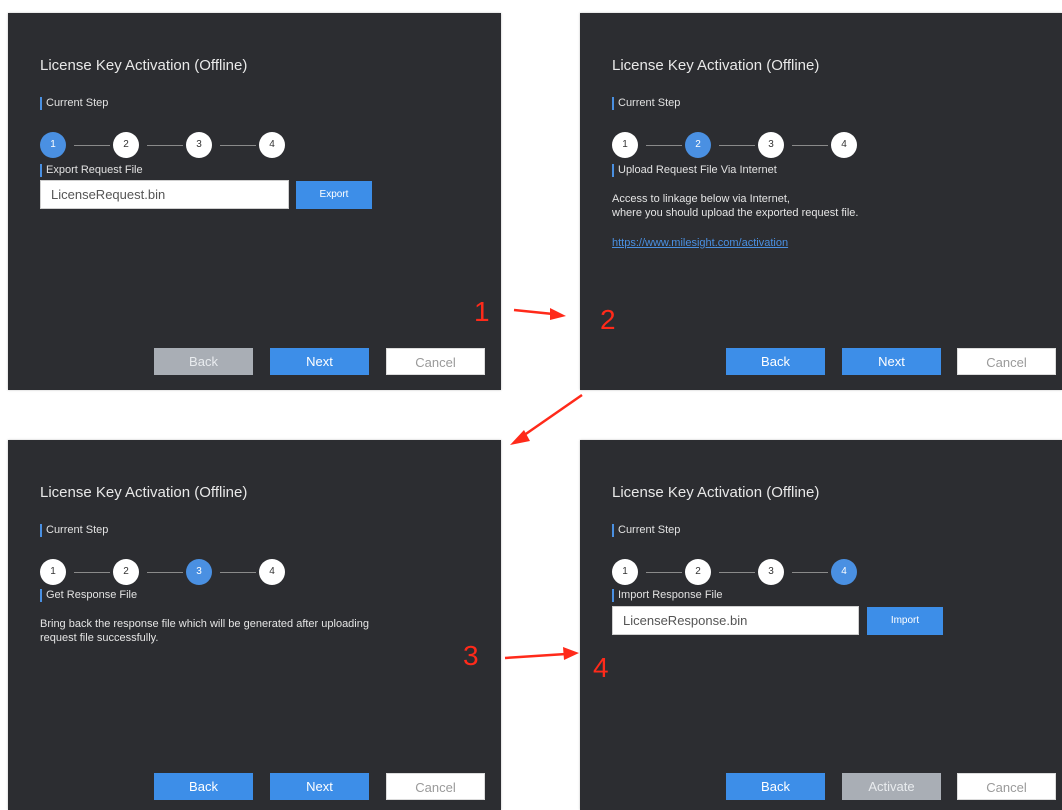  Describe the element at coordinates (601, 667) in the screenshot. I see `step-marker-4: 4` at that location.